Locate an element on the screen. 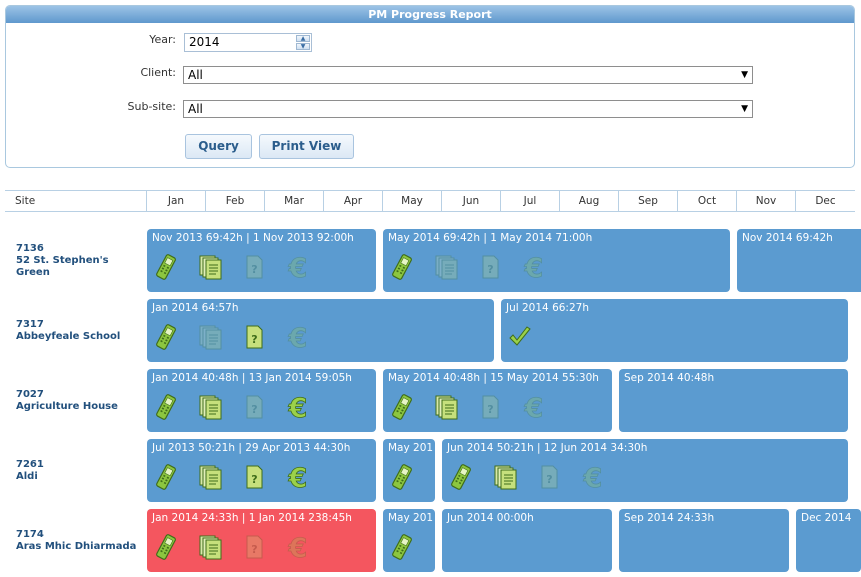 The image size is (861, 577). pm-card: Jun 2014 50:21h | 12 Jun 2014 34:30h is located at coordinates (645, 470).